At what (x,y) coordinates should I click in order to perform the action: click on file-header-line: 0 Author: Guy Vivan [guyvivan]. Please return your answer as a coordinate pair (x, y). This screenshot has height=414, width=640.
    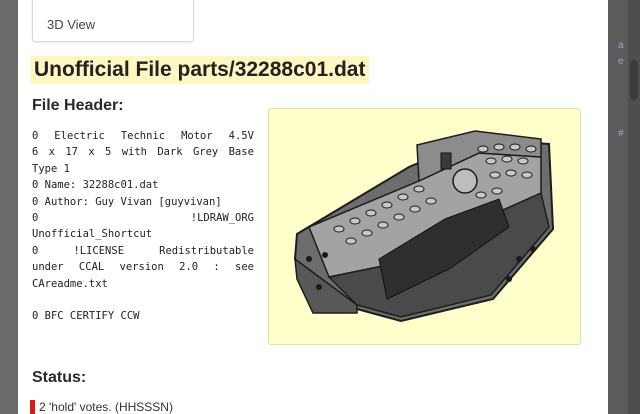
    Looking at the image, I should click on (143, 202).